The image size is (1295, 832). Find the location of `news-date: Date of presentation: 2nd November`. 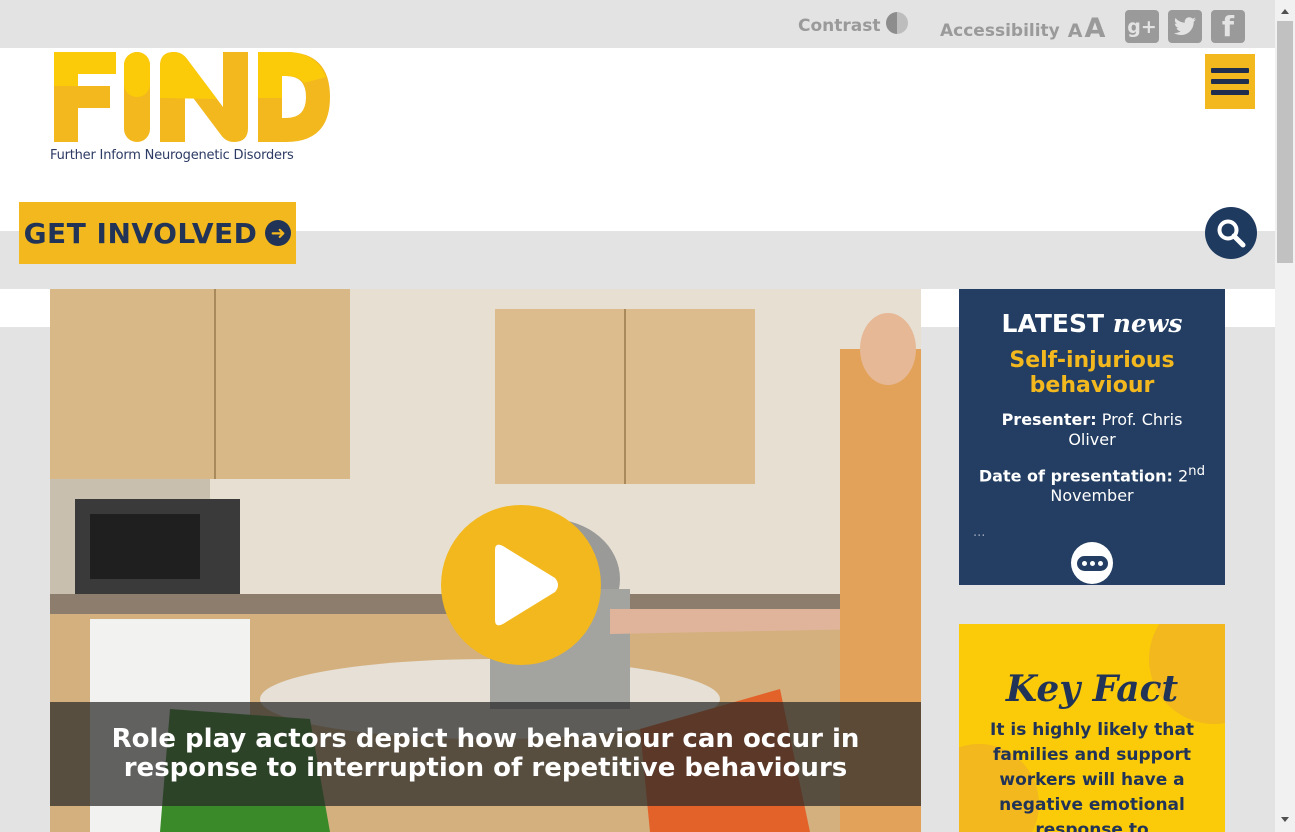

news-date: Date of presentation: 2nd November is located at coordinates (1092, 484).